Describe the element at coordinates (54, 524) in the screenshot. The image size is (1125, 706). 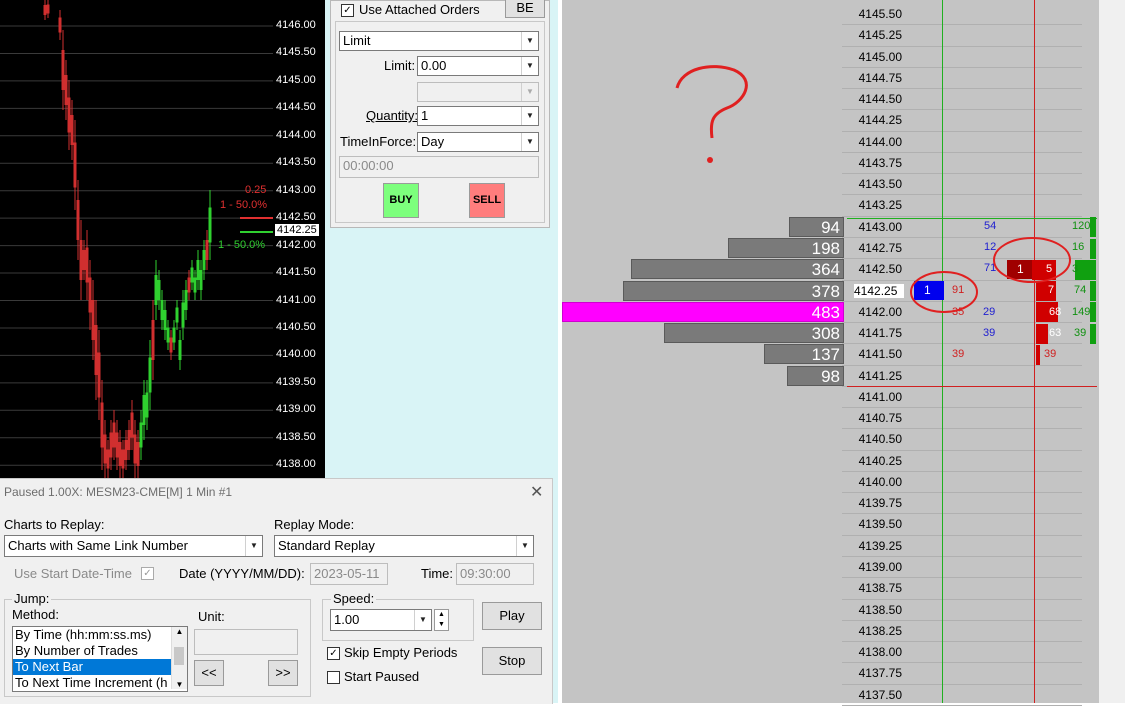
I see `charts-to-replay-label: Charts to Replay:` at that location.